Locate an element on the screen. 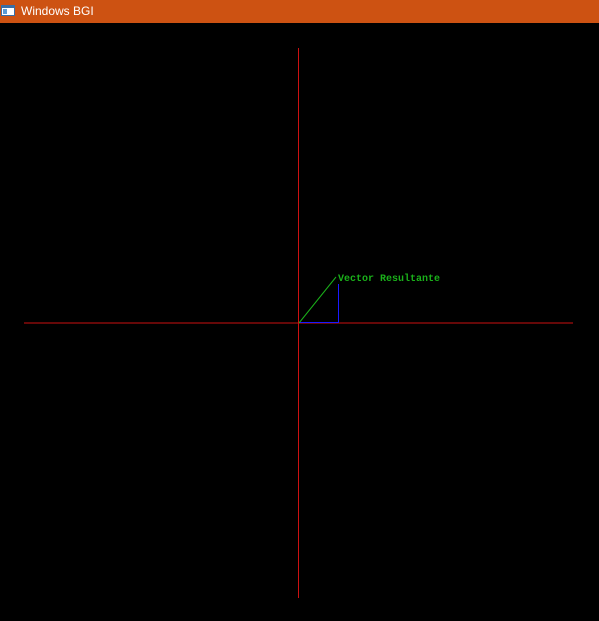 This screenshot has height=621, width=599. resultant-vector-line is located at coordinates (317, 300).